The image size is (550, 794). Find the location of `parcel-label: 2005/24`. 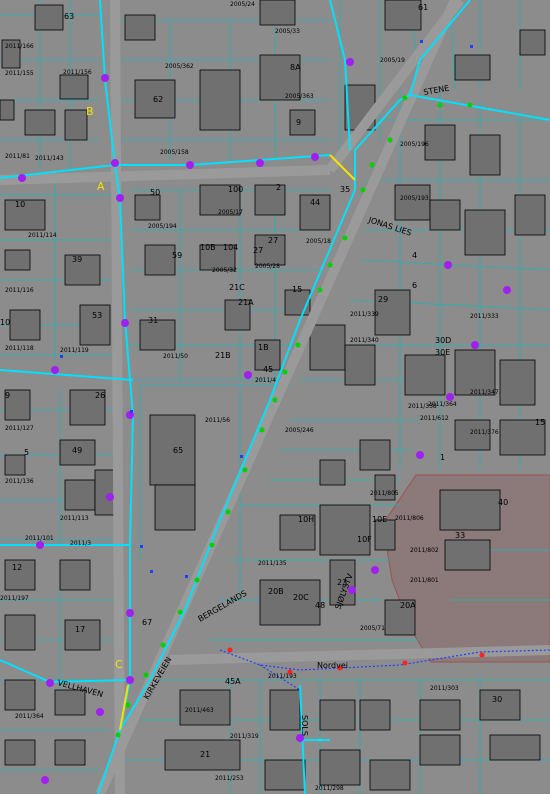

parcel-label: 2005/24 is located at coordinates (242, 4).